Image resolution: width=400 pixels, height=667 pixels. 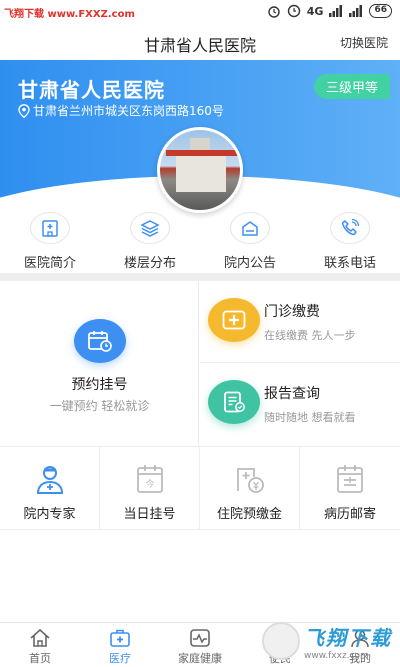 I want to click on alarm-icon, so click(x=274, y=12).